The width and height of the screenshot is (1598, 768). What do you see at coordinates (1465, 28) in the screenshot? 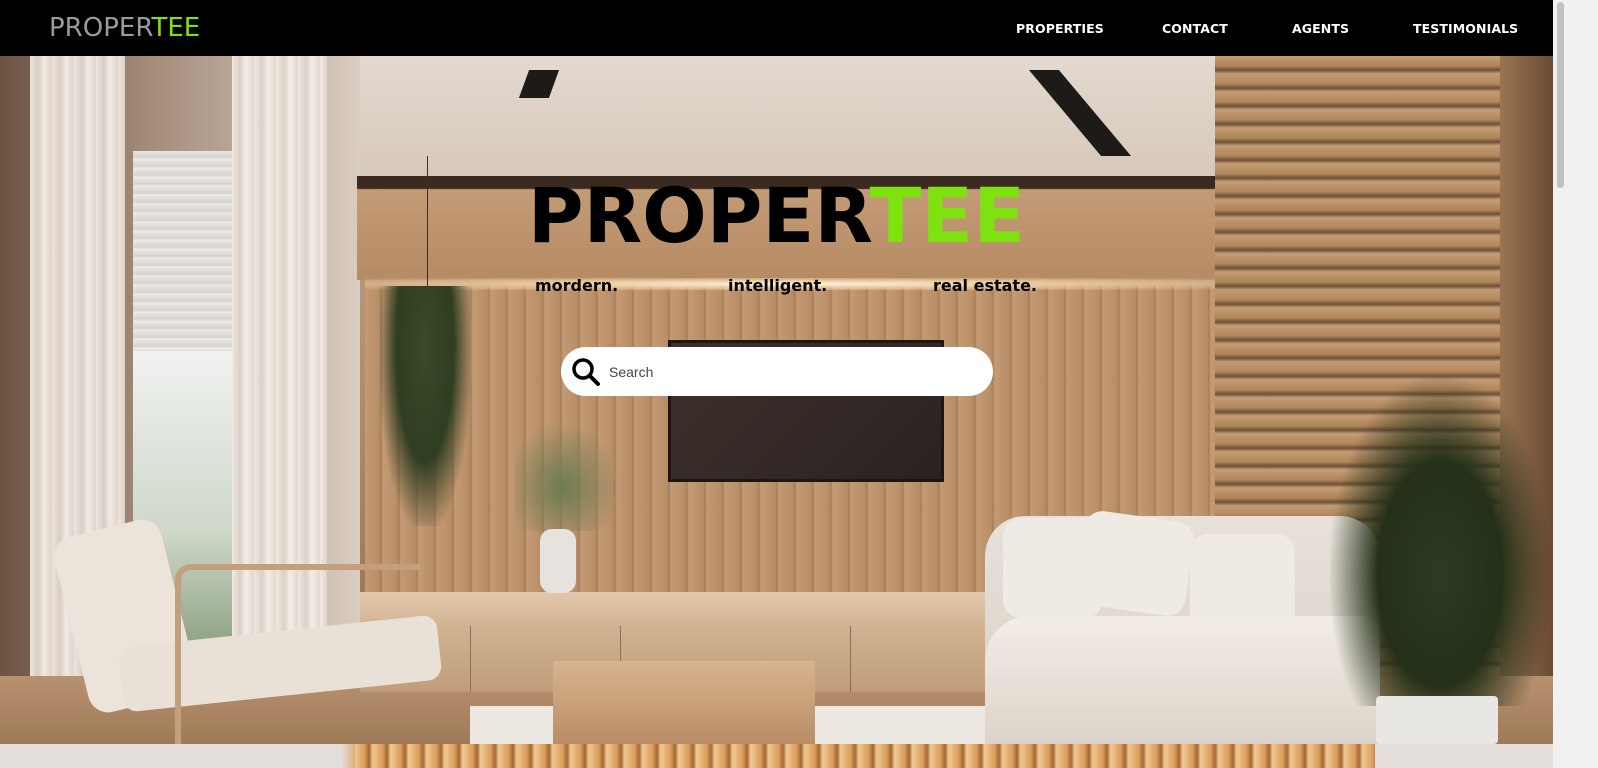
I see `nav-link-testimonials: TESTIMONIALS` at bounding box center [1465, 28].